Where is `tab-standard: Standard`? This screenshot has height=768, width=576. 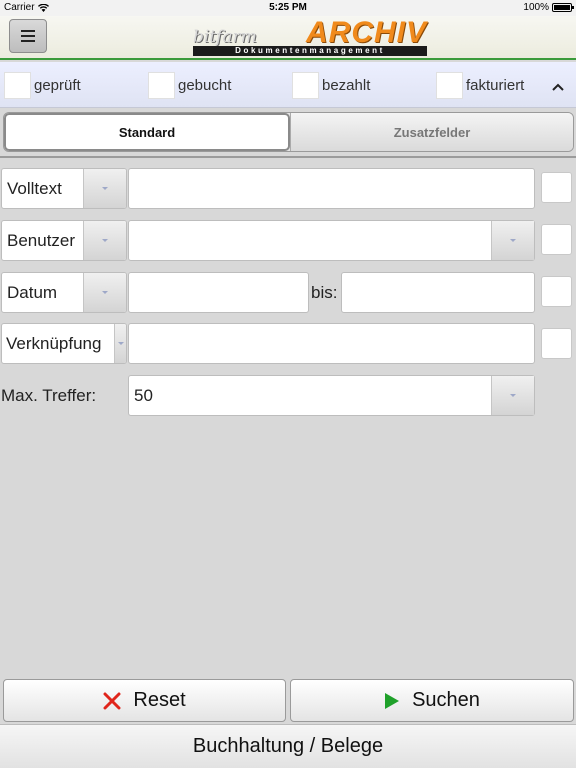
tab-standard: Standard is located at coordinates (147, 132).